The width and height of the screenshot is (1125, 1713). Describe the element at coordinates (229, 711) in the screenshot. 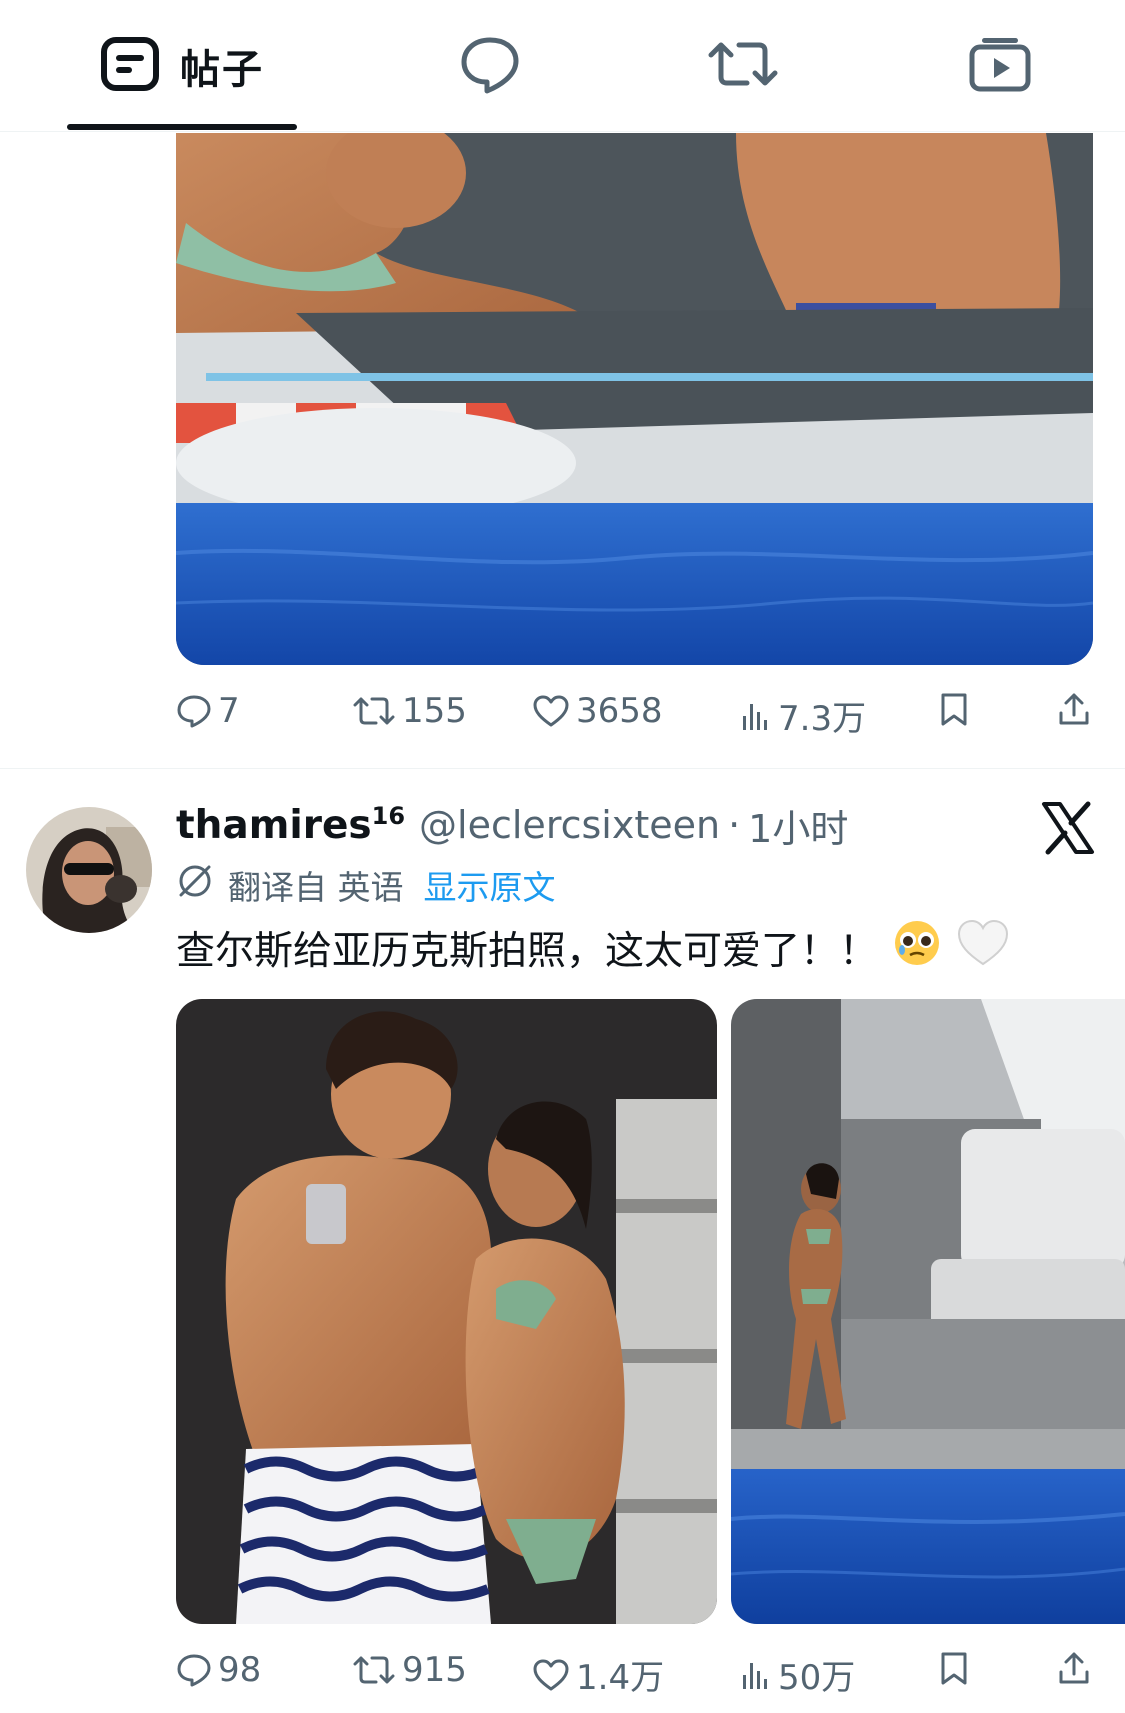

I see `tweet1-reply-count: 7` at that location.